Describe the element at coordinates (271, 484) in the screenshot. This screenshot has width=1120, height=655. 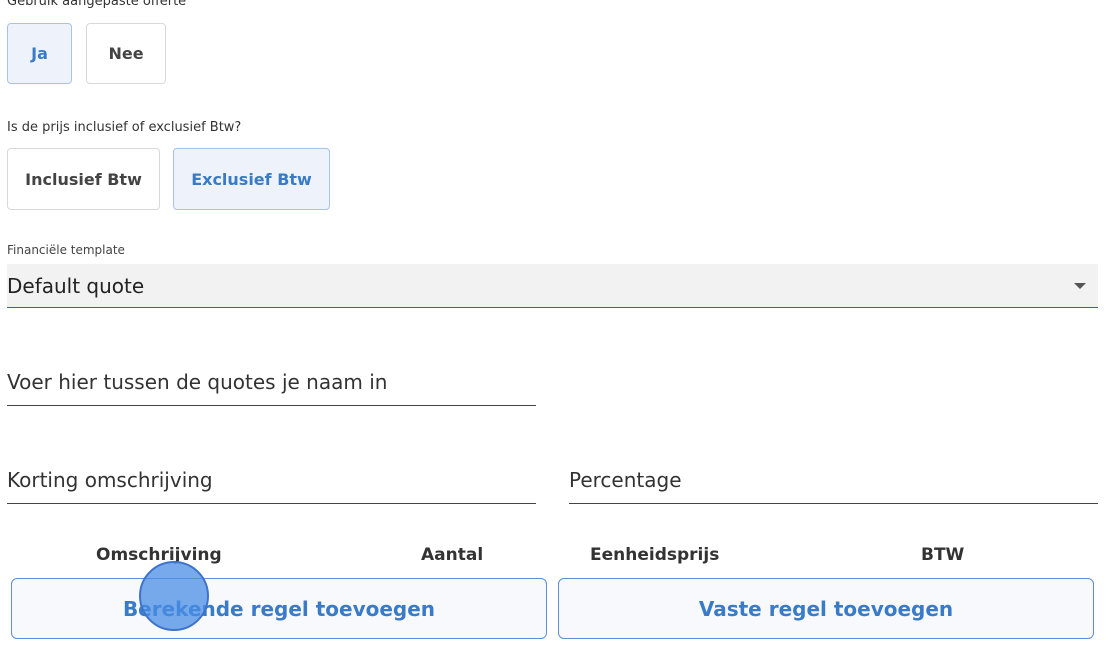
I see `discount-description-input: Korting omschrijving` at that location.